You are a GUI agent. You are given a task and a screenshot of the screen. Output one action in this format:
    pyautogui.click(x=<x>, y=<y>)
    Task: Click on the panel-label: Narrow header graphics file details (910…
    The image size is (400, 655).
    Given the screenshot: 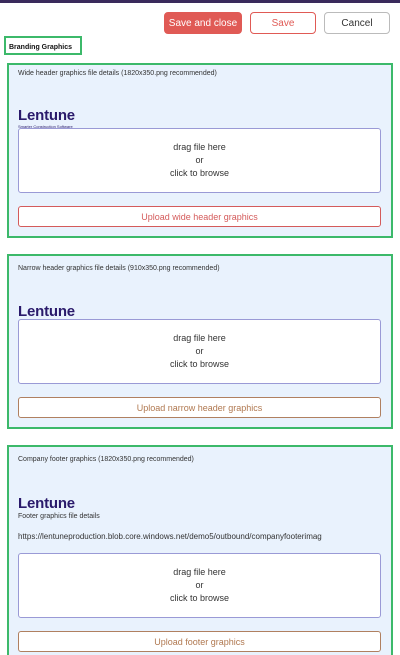 What is the action you would take?
    pyautogui.click(x=119, y=268)
    